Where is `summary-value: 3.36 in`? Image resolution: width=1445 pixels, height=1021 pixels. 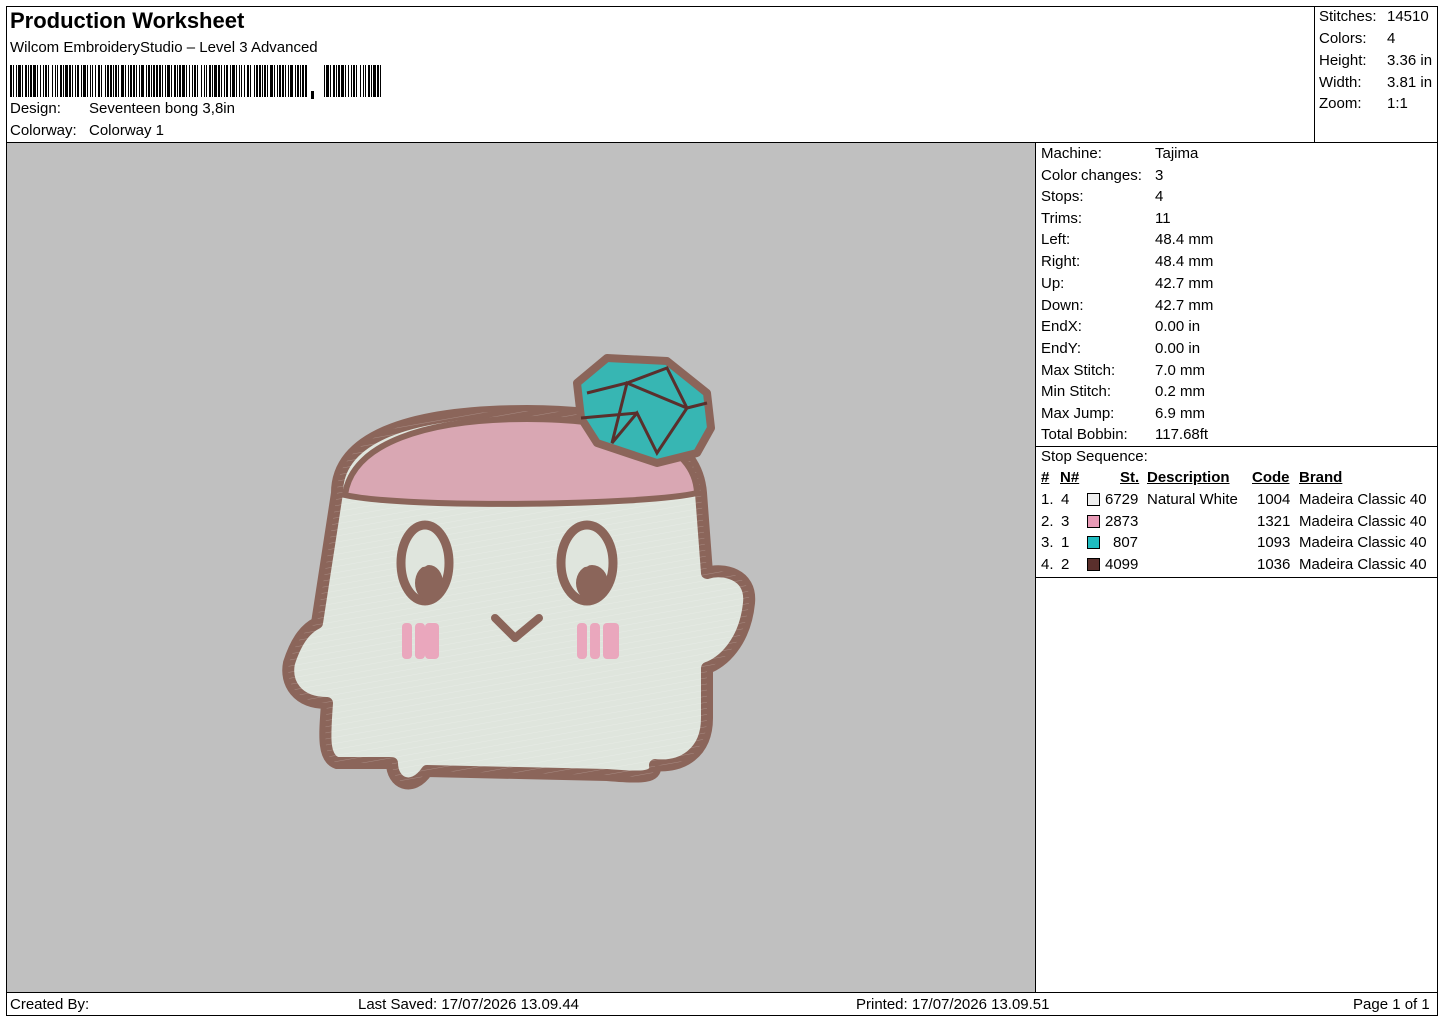
summary-value: 3.36 in is located at coordinates (1410, 60).